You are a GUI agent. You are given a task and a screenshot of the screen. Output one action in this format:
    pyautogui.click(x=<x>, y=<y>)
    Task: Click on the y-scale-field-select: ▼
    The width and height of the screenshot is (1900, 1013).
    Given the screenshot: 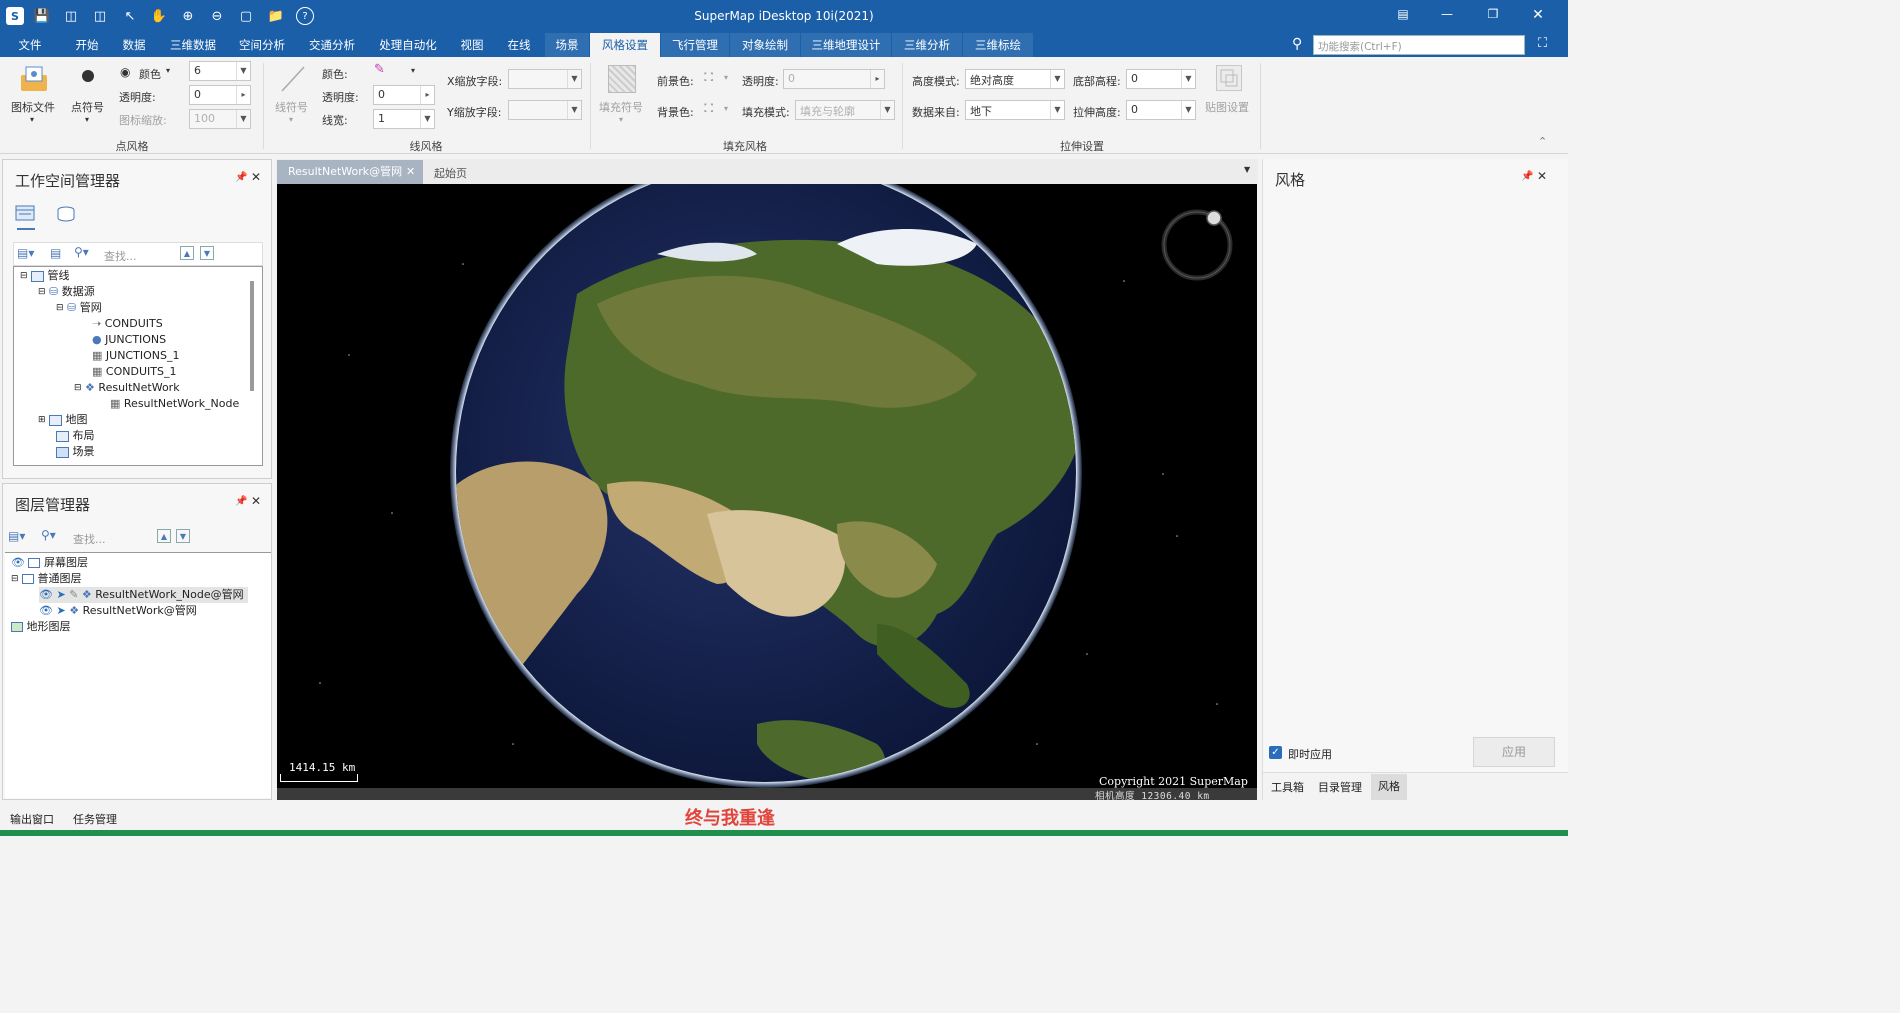 What is the action you would take?
    pyautogui.click(x=545, y=110)
    